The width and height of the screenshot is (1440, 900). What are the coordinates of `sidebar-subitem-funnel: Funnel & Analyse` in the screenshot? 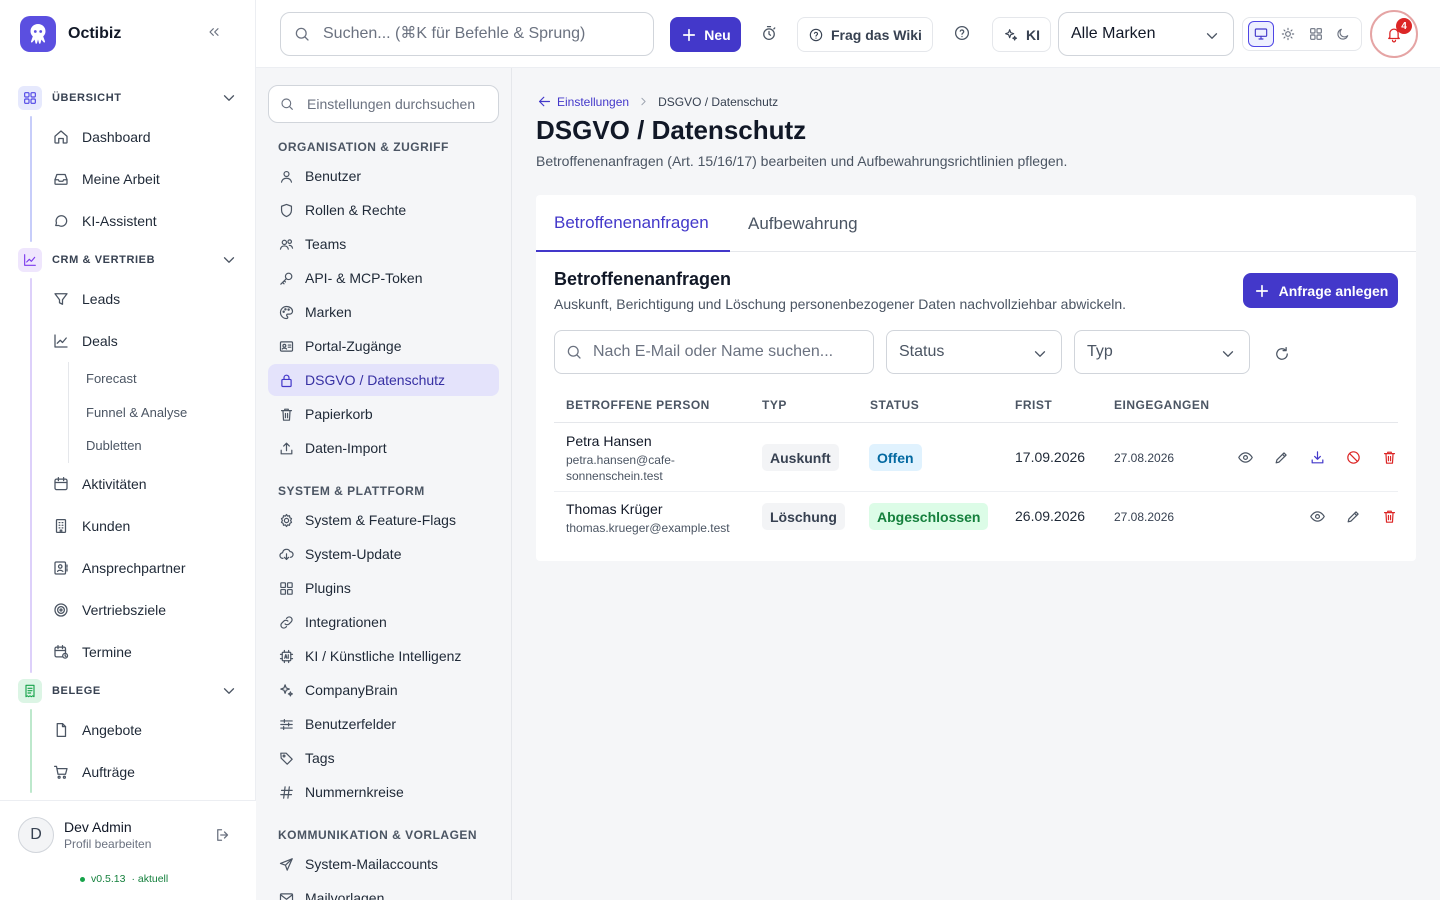 It's located at (162, 413).